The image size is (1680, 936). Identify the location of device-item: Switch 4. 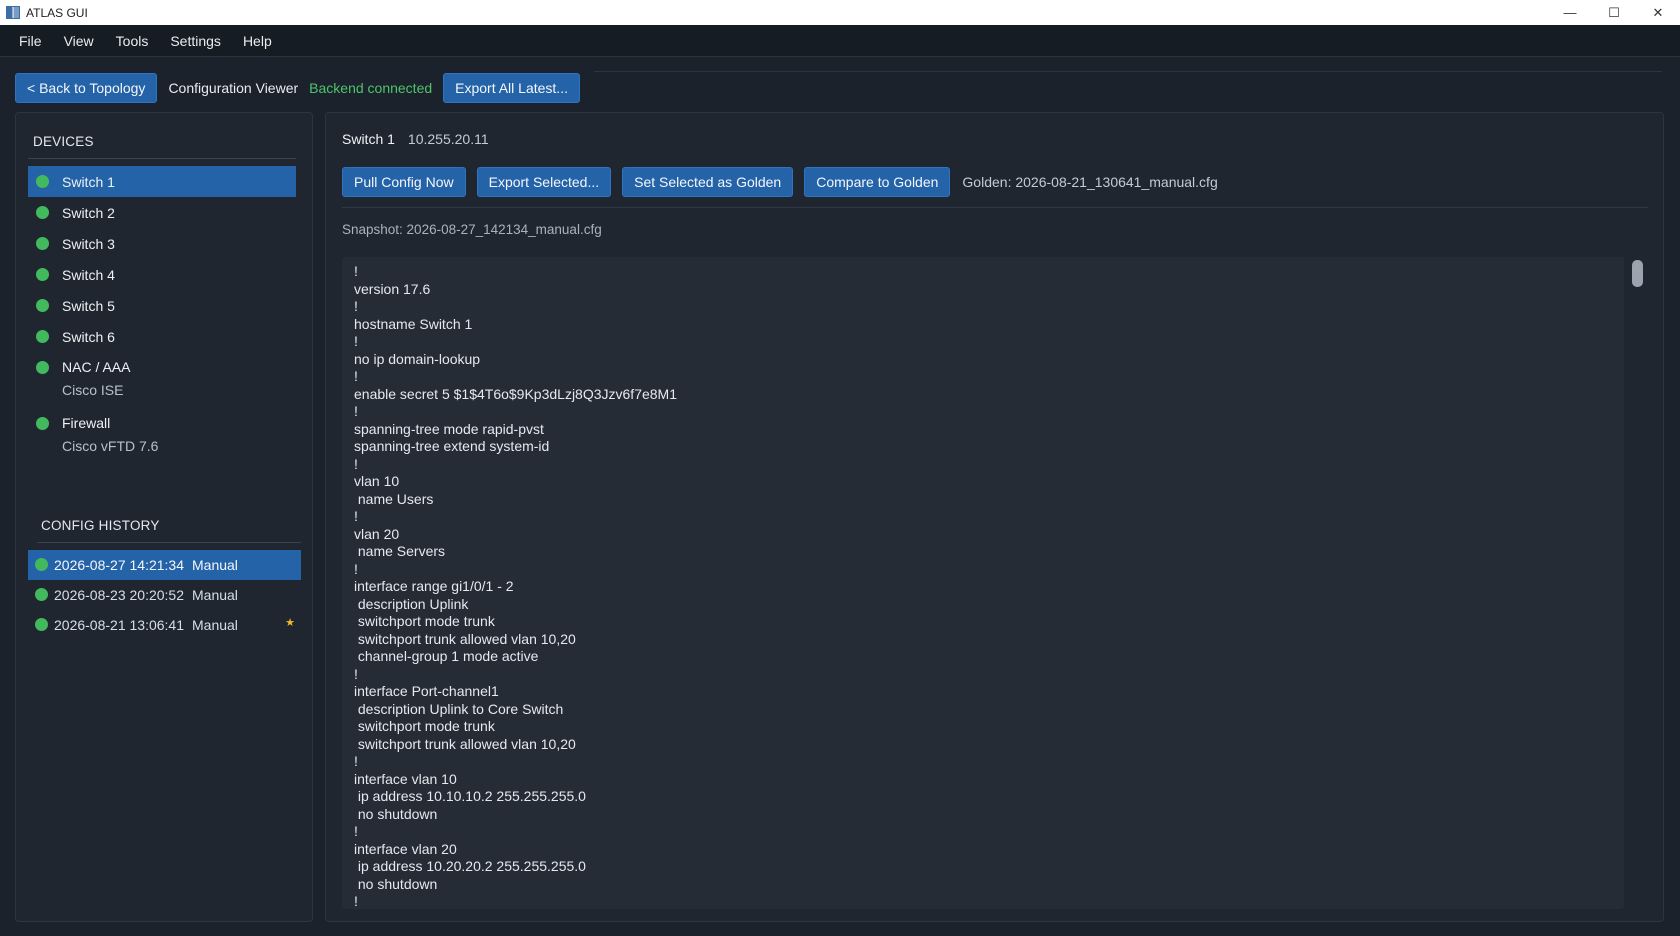
(162, 274).